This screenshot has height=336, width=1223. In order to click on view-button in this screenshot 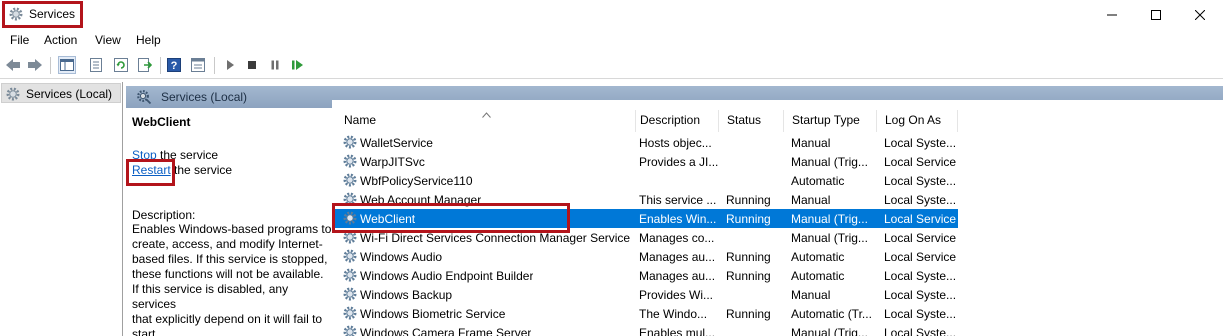, I will do `click(198, 65)`.